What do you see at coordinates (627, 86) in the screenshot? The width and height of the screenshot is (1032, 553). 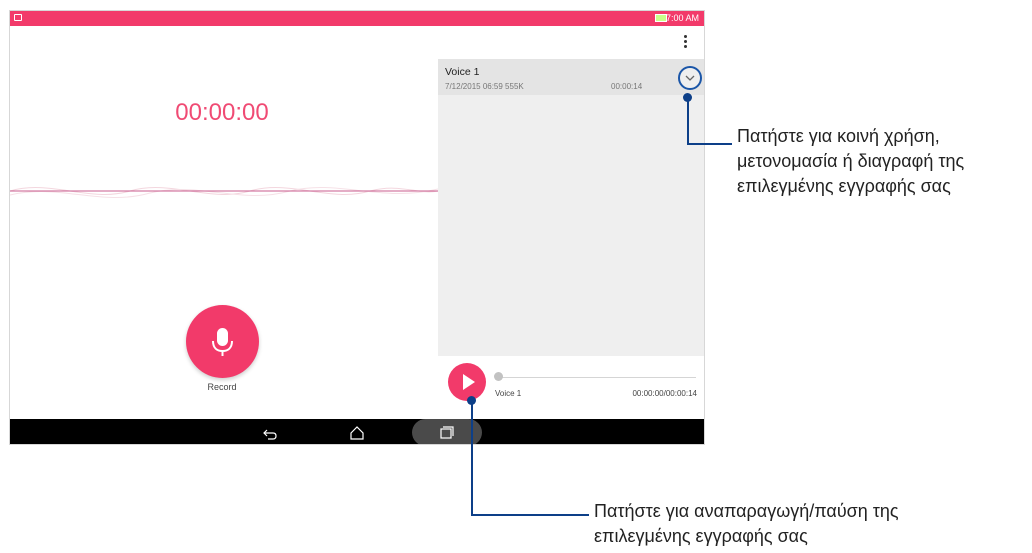 I see `recording-duration: 00:00:14` at bounding box center [627, 86].